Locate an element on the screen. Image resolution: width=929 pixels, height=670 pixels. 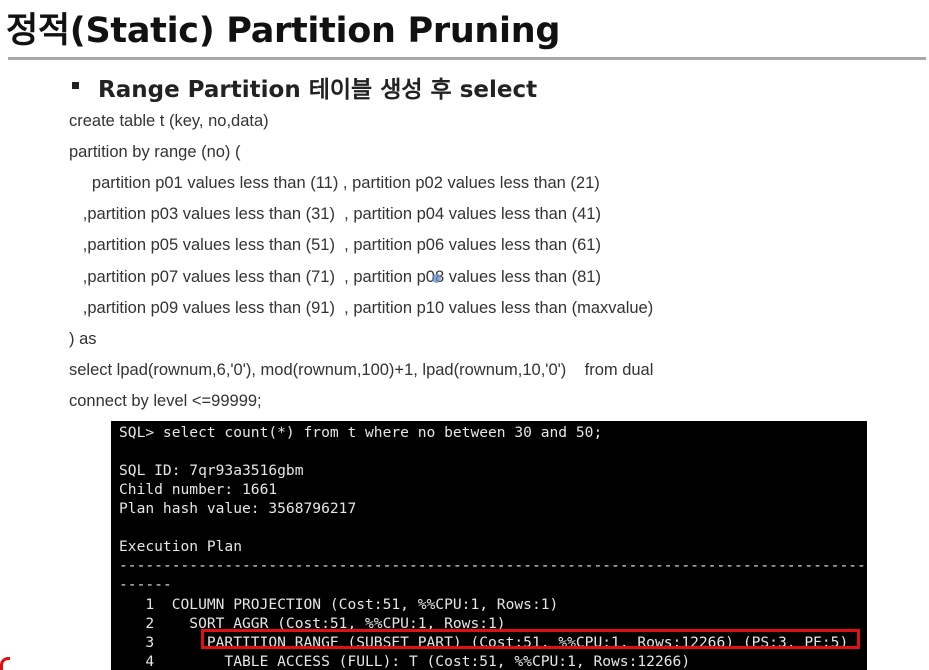
child-number-line: Child number: 1661 is located at coordinates (198, 489).